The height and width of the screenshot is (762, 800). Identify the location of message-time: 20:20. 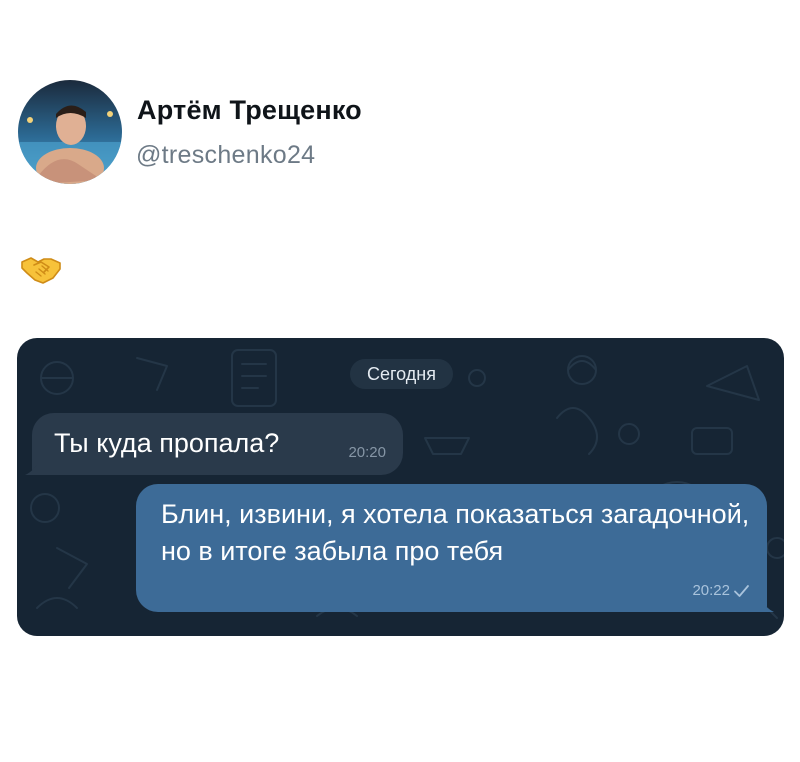
(367, 452).